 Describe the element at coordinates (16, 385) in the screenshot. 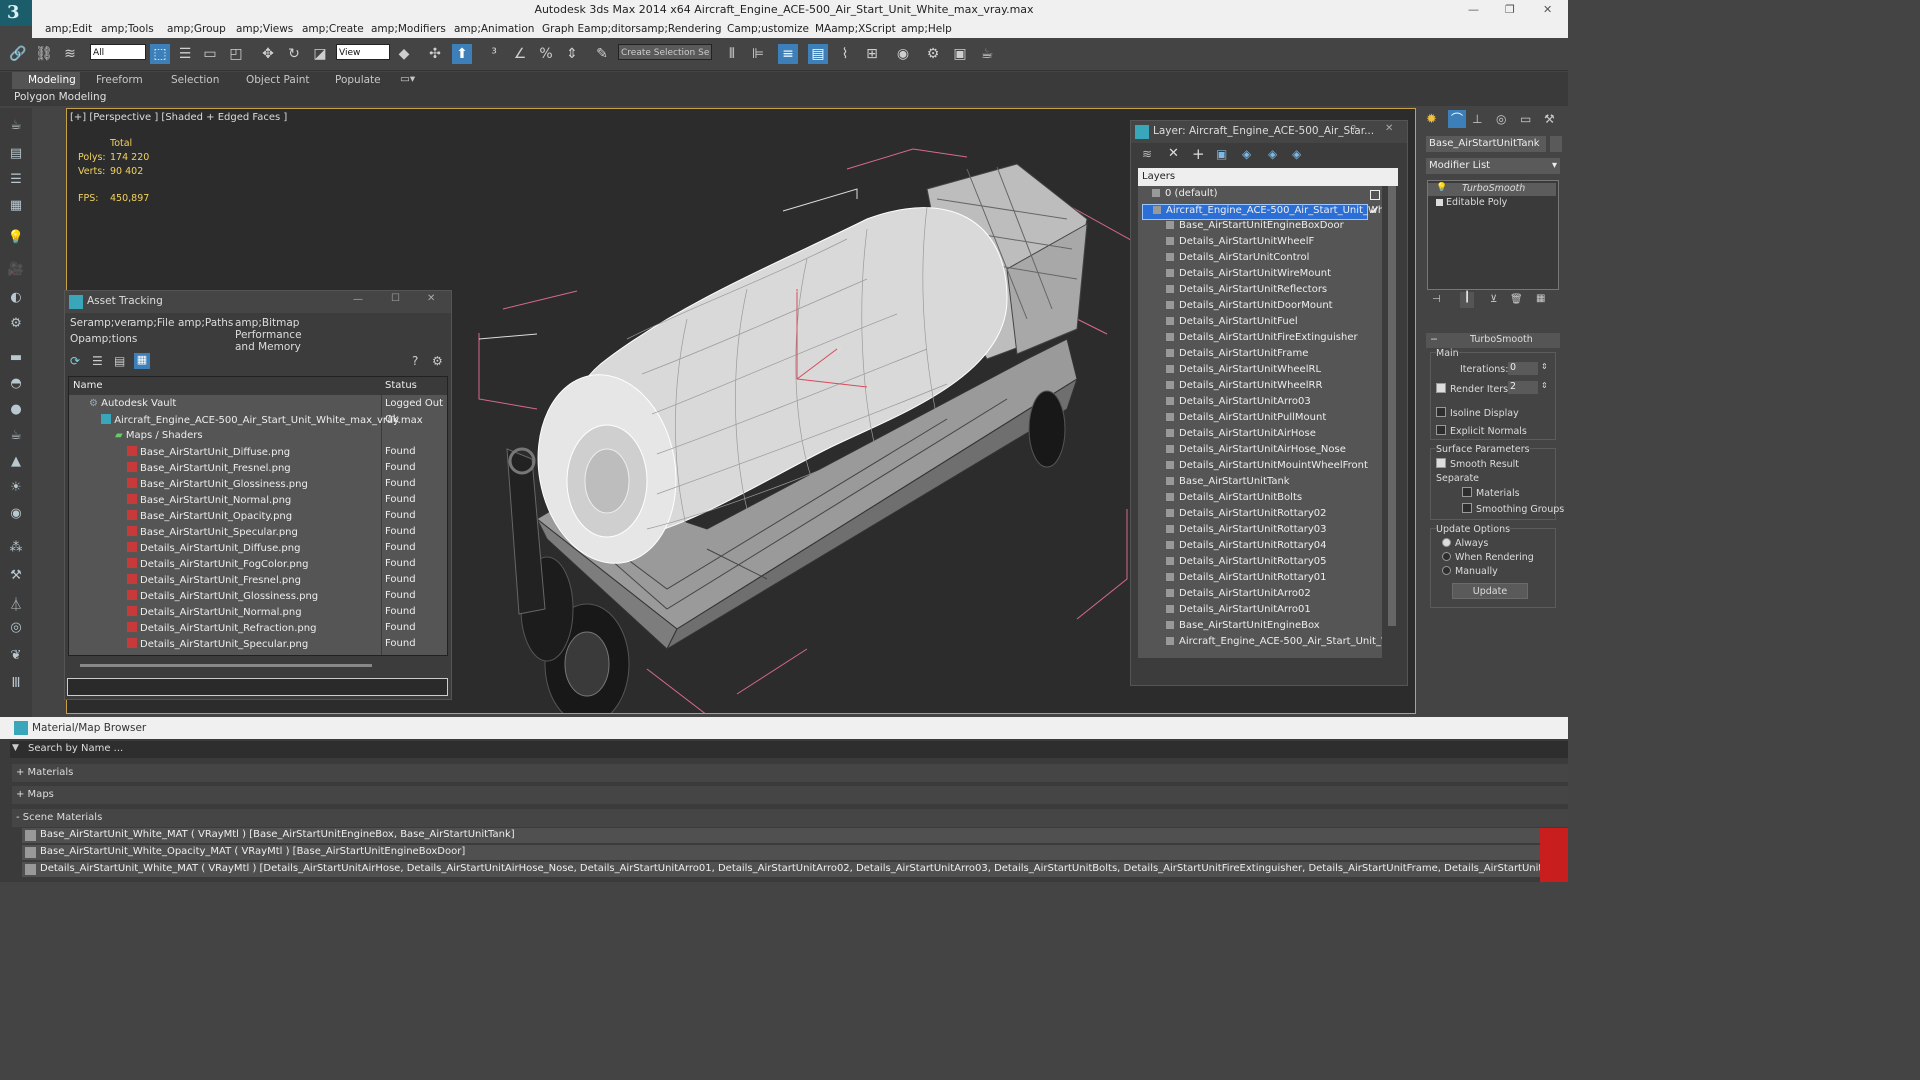

I see `hemisphere-icon: ◓` at that location.